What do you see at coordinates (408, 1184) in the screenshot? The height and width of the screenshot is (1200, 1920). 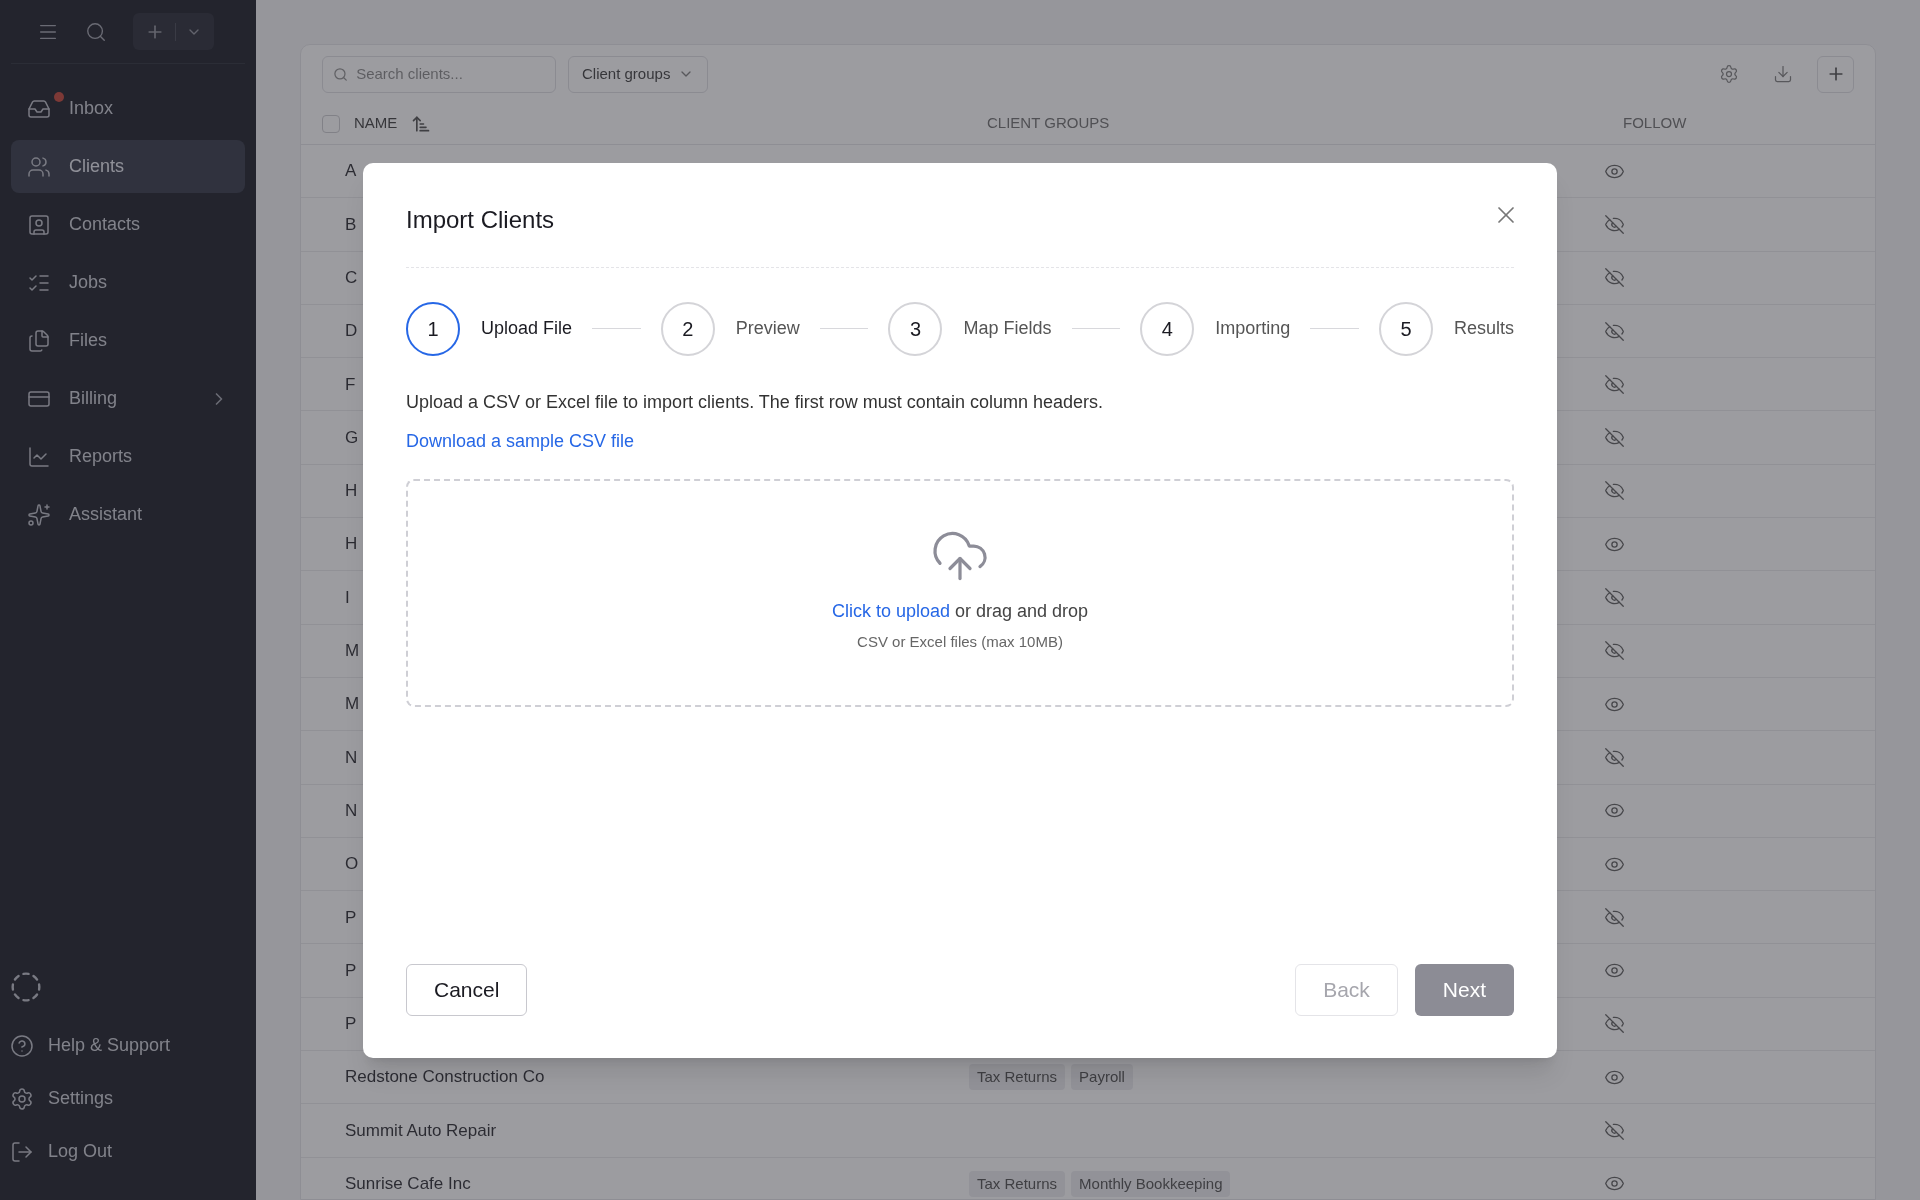 I see `client-name: Sunrise Cafe Inc` at bounding box center [408, 1184].